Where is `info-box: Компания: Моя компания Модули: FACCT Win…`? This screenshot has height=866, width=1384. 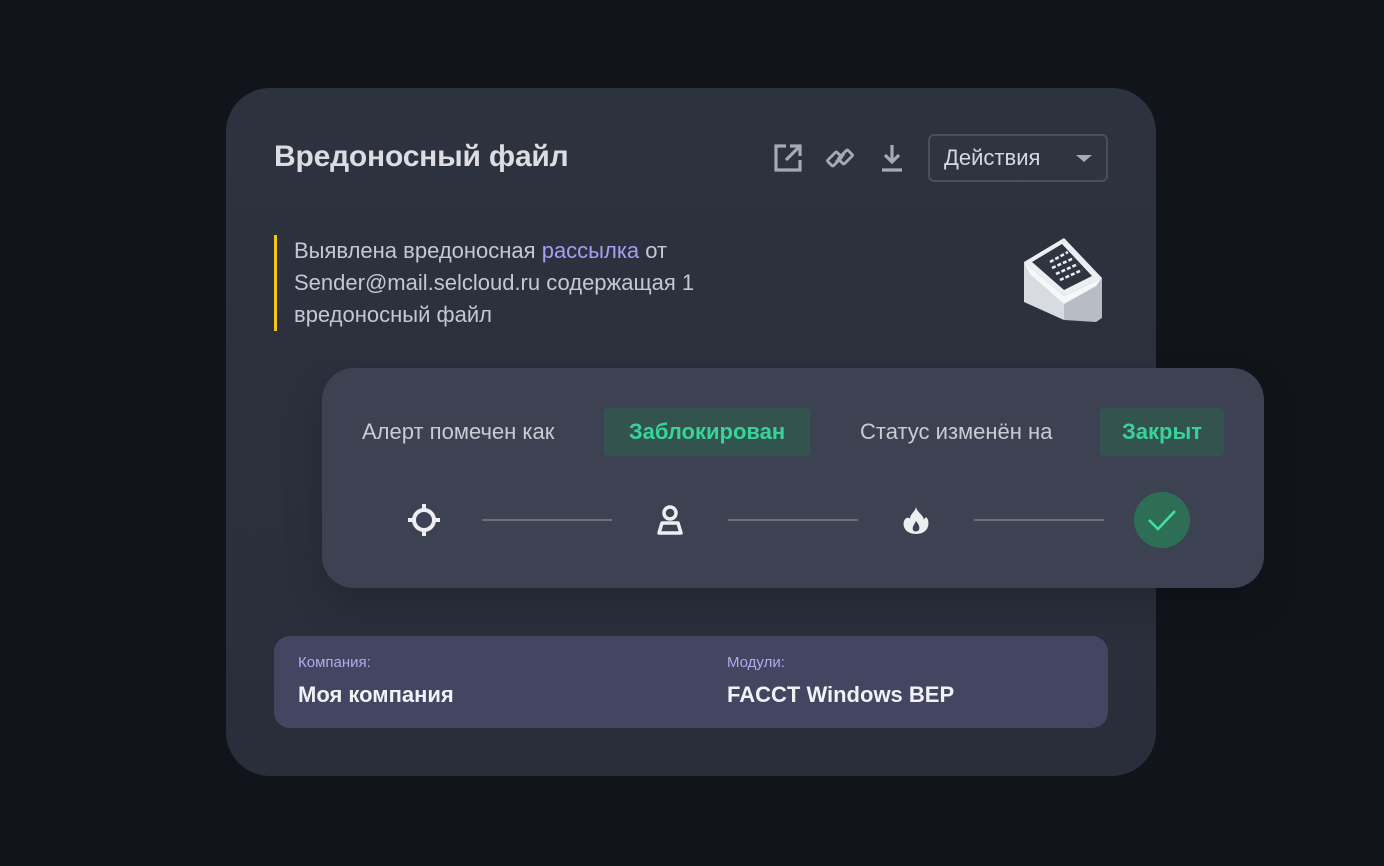 info-box: Компания: Моя компания Модули: FACCT Win… is located at coordinates (691, 682).